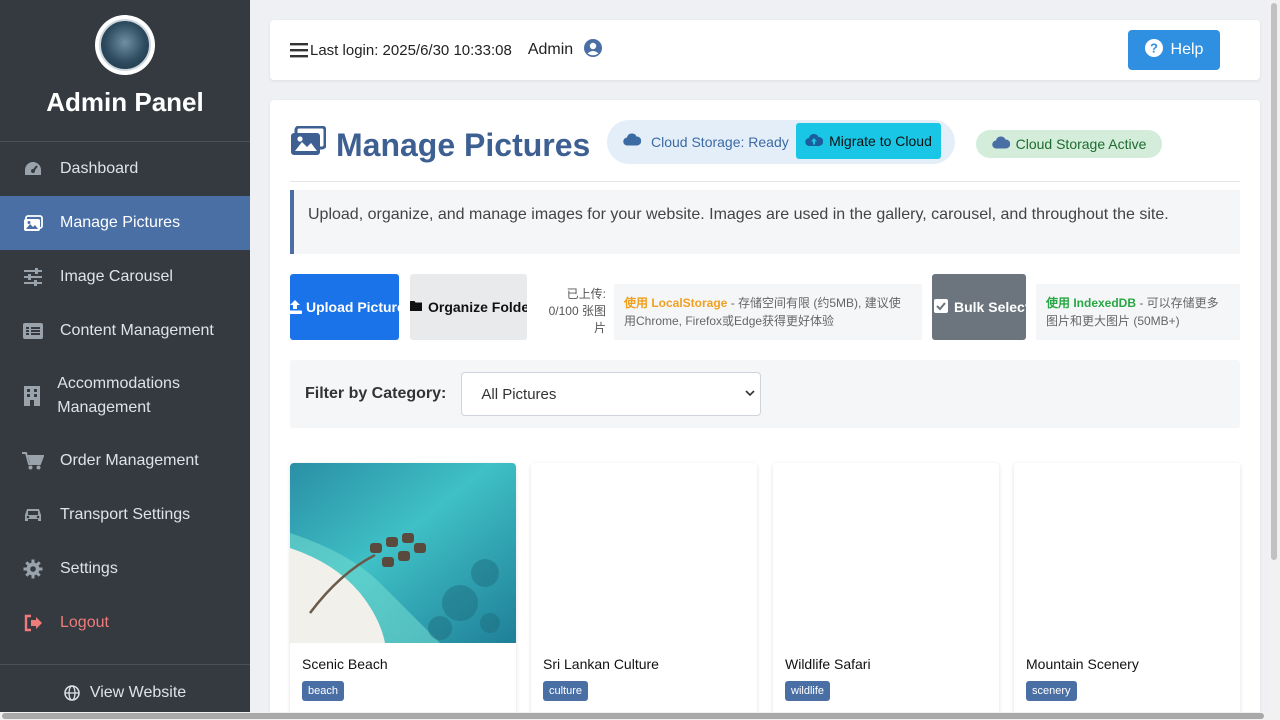 This screenshot has width=1280, height=720. Describe the element at coordinates (33, 515) in the screenshot. I see `car-icon` at that location.